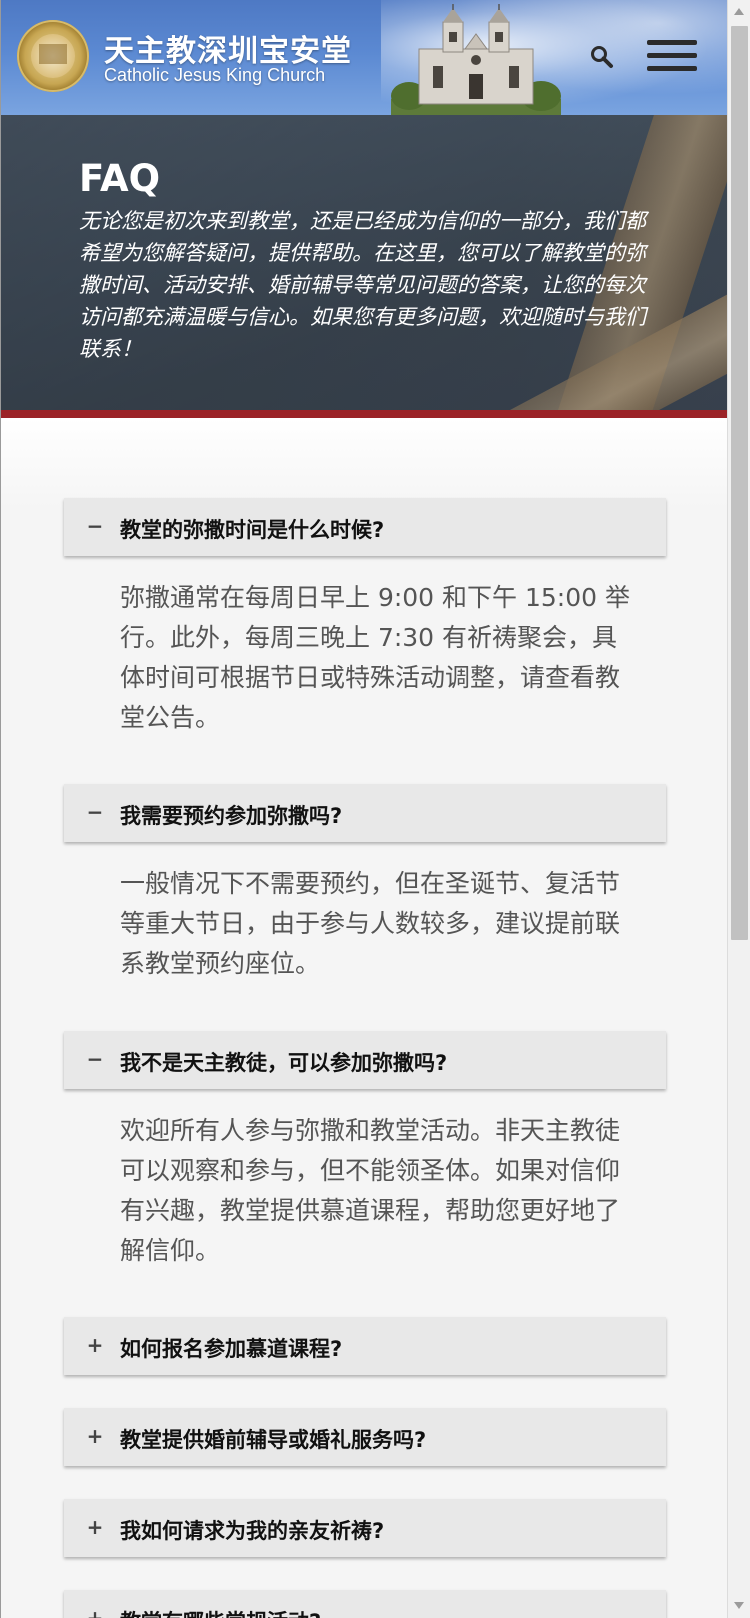 This screenshot has height=1618, width=750. I want to click on search-icon, so click(602, 57).